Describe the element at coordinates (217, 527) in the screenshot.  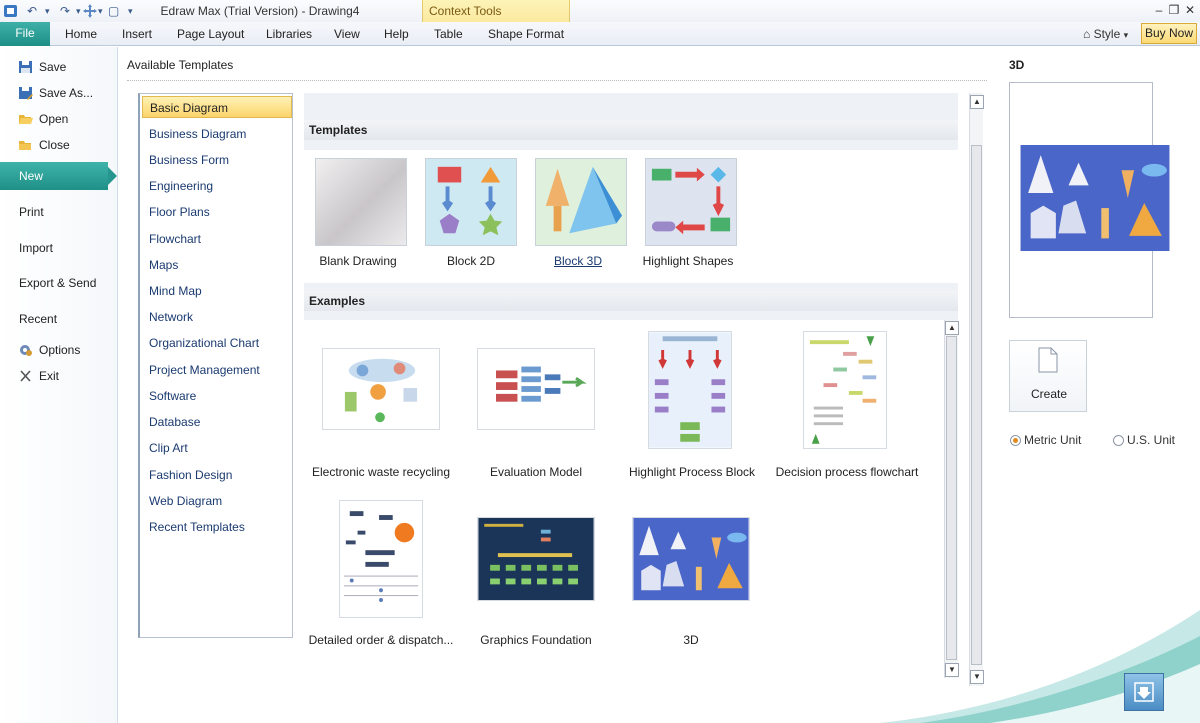
I see `category-recent-templates: Recent Templates` at that location.